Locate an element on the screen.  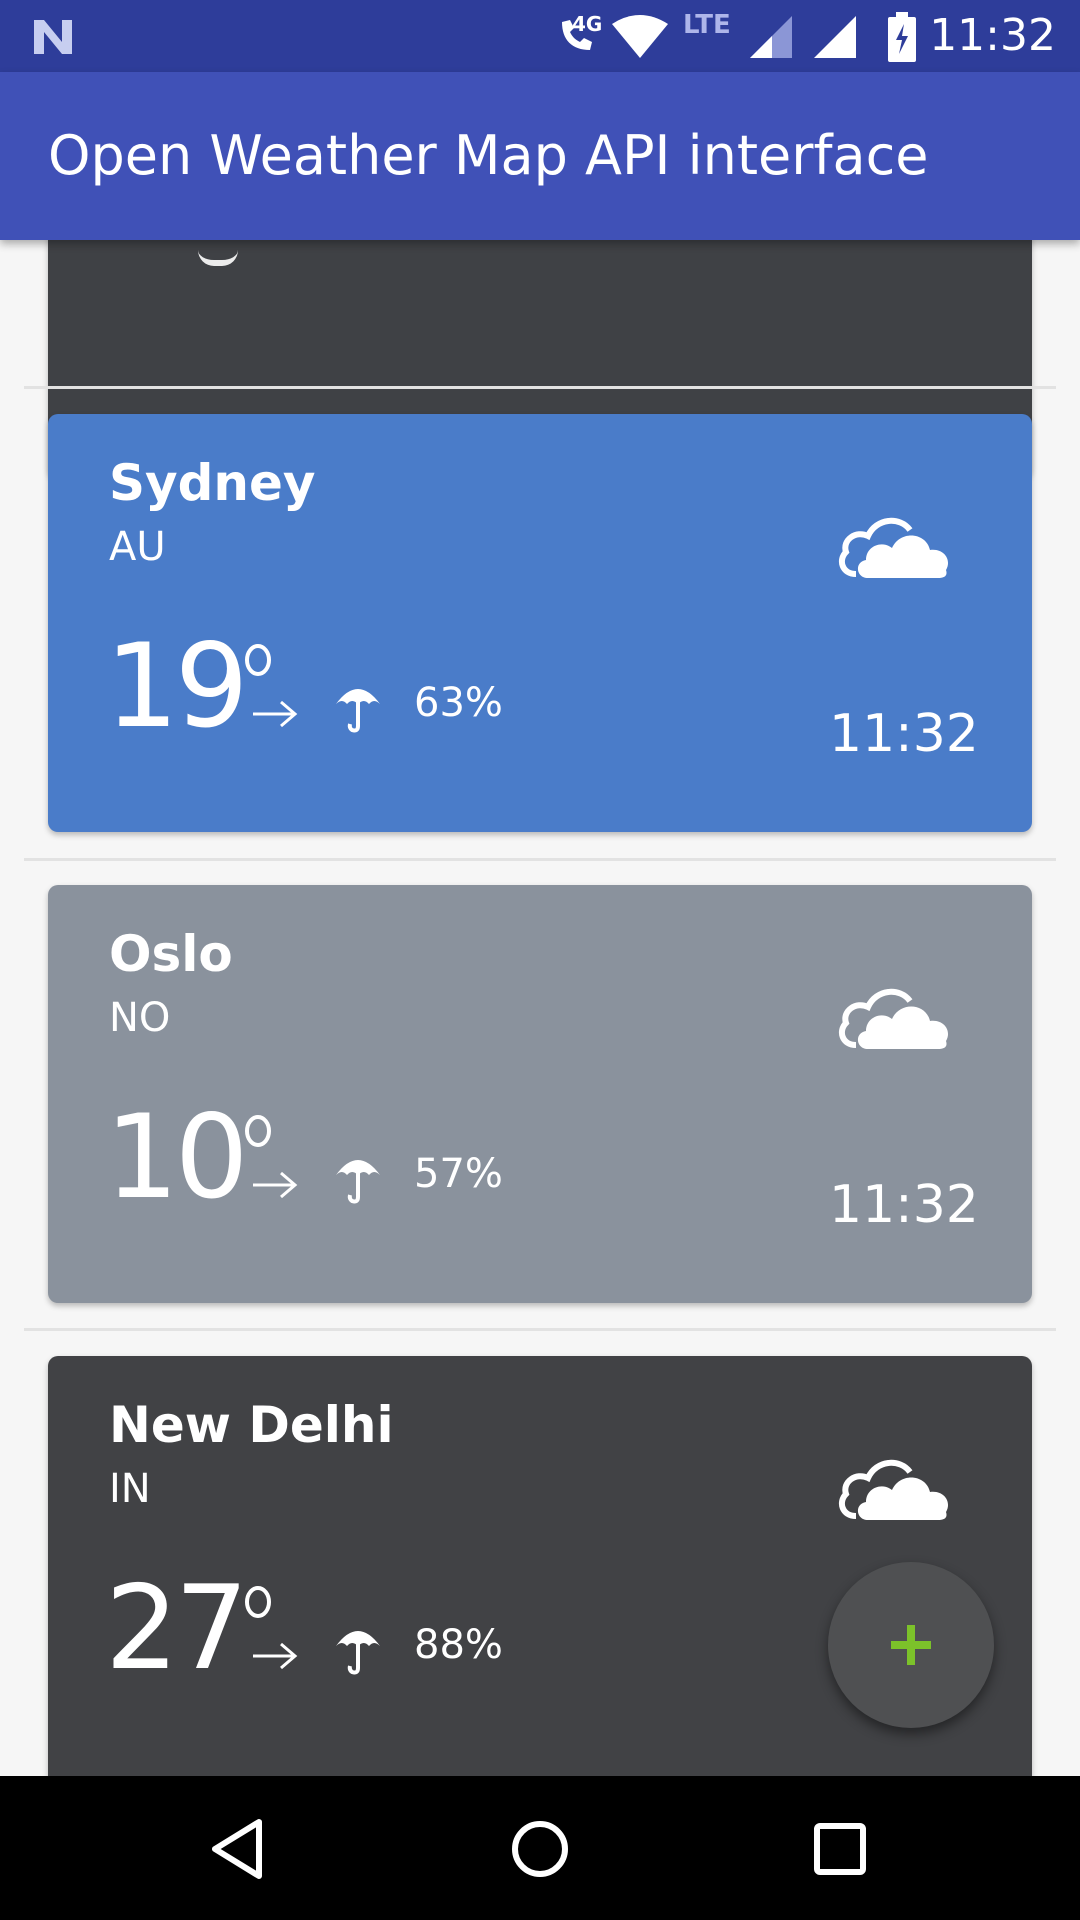
plus-icon is located at coordinates (911, 1645).